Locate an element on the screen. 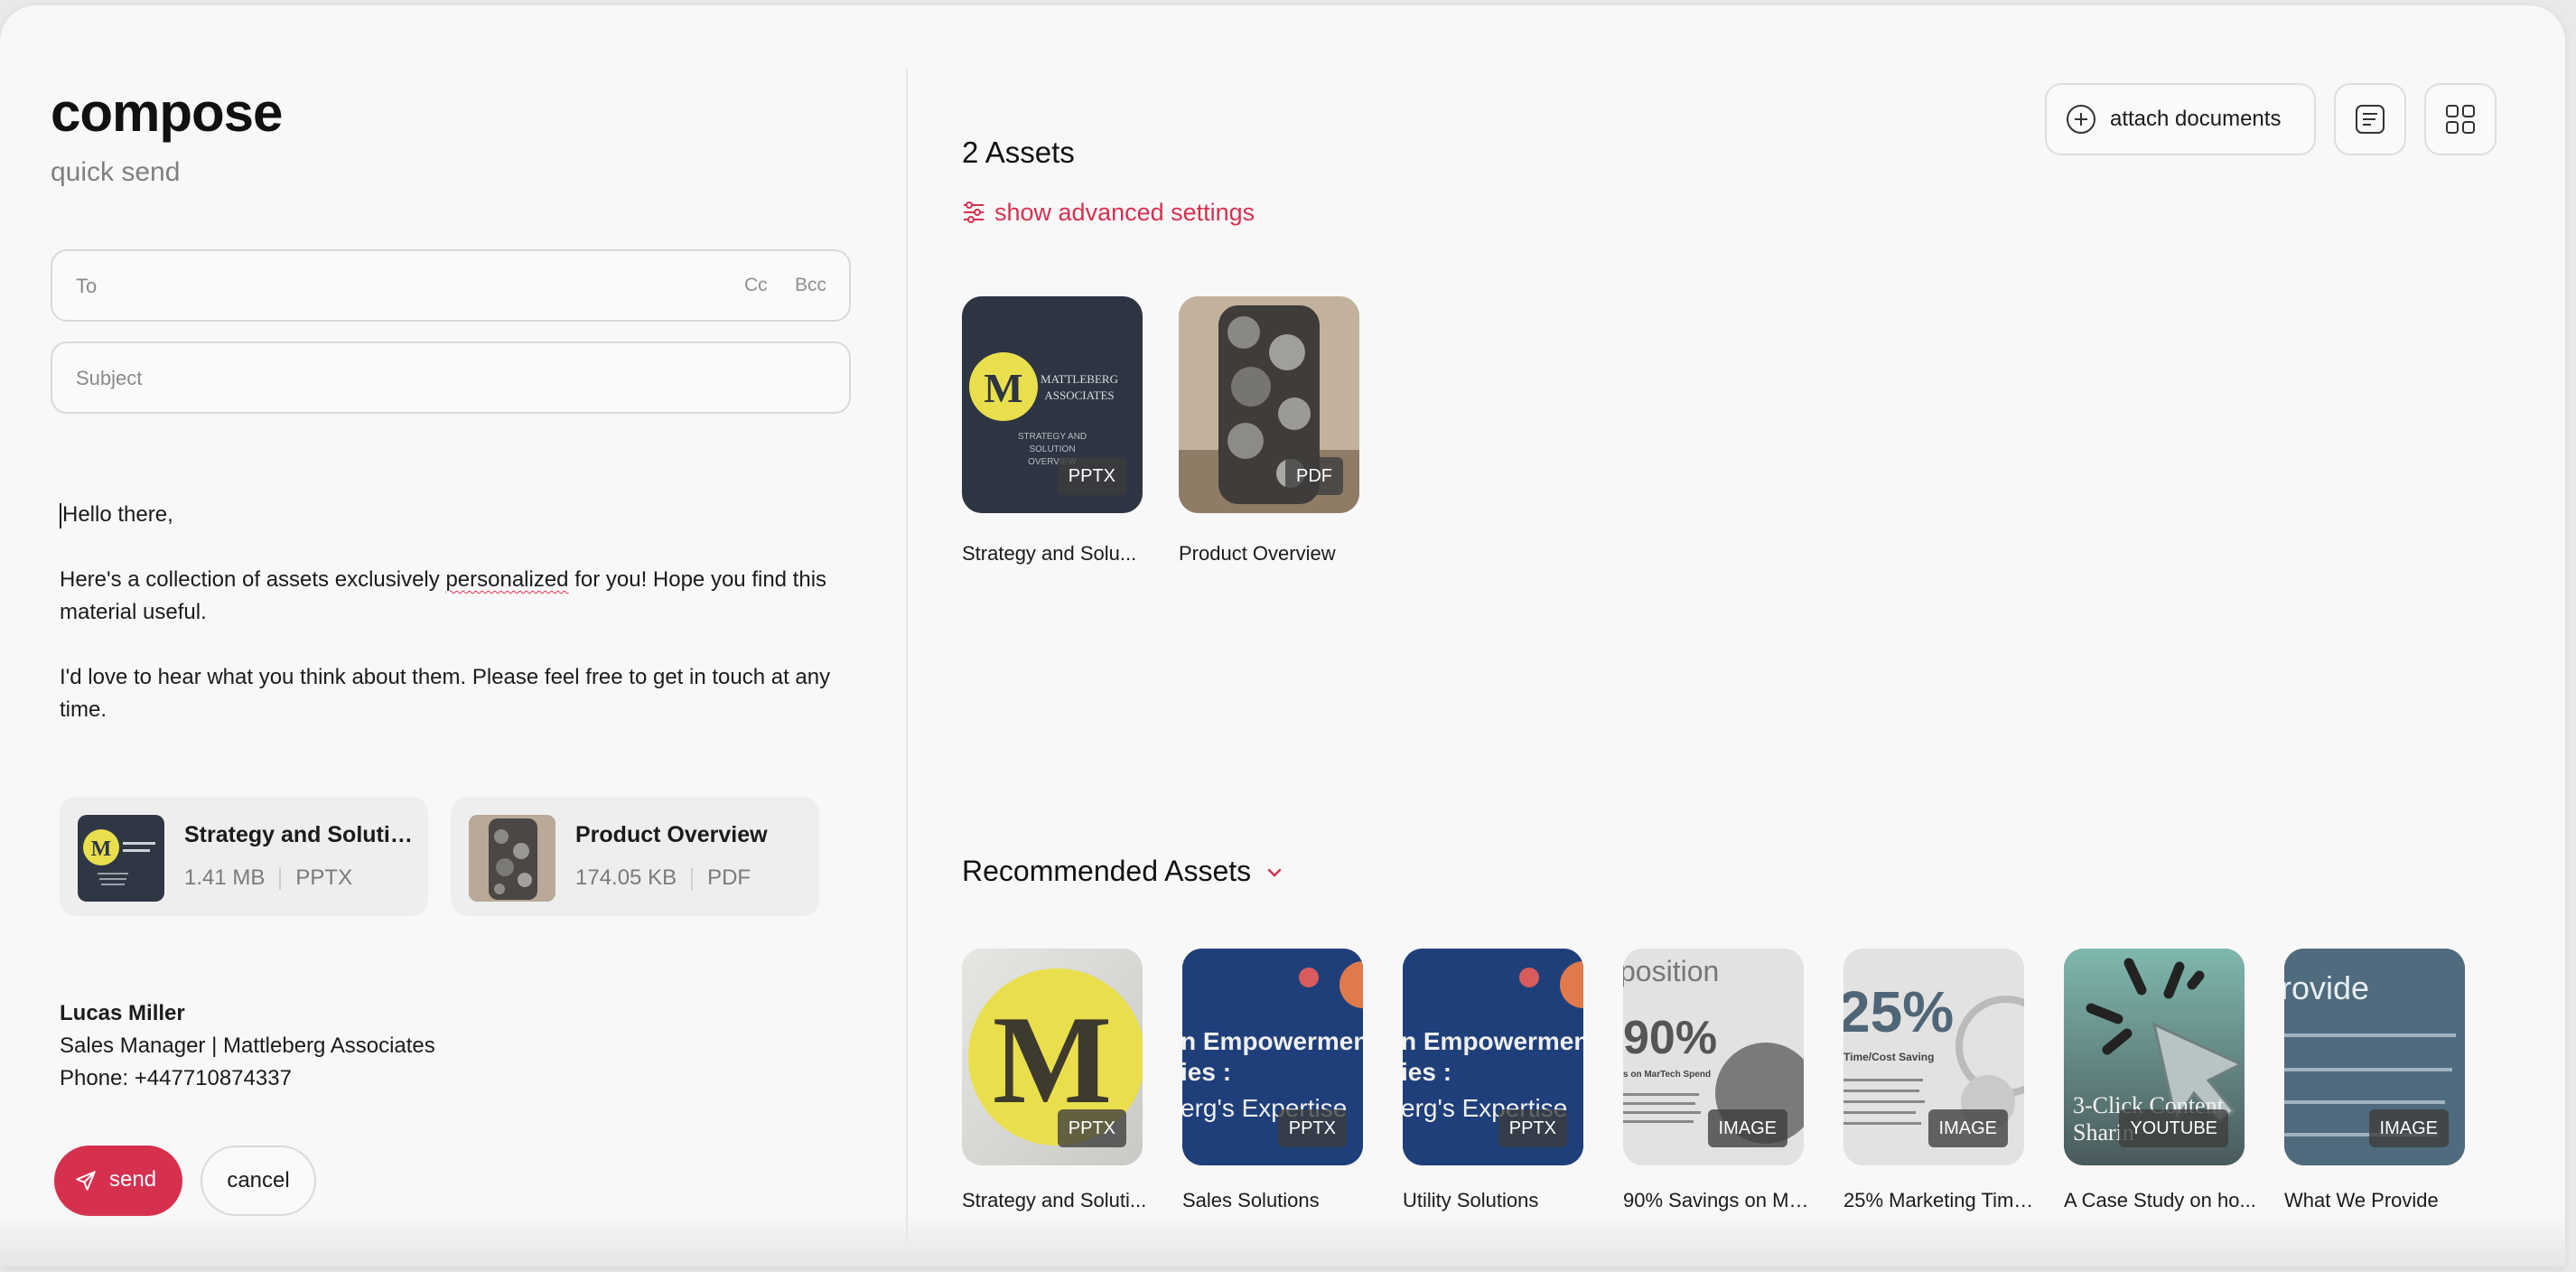 Image resolution: width=2576 pixels, height=1272 pixels. recommended-tile: position 90% s on MarTech Spend IMAGE is located at coordinates (1713, 1057).